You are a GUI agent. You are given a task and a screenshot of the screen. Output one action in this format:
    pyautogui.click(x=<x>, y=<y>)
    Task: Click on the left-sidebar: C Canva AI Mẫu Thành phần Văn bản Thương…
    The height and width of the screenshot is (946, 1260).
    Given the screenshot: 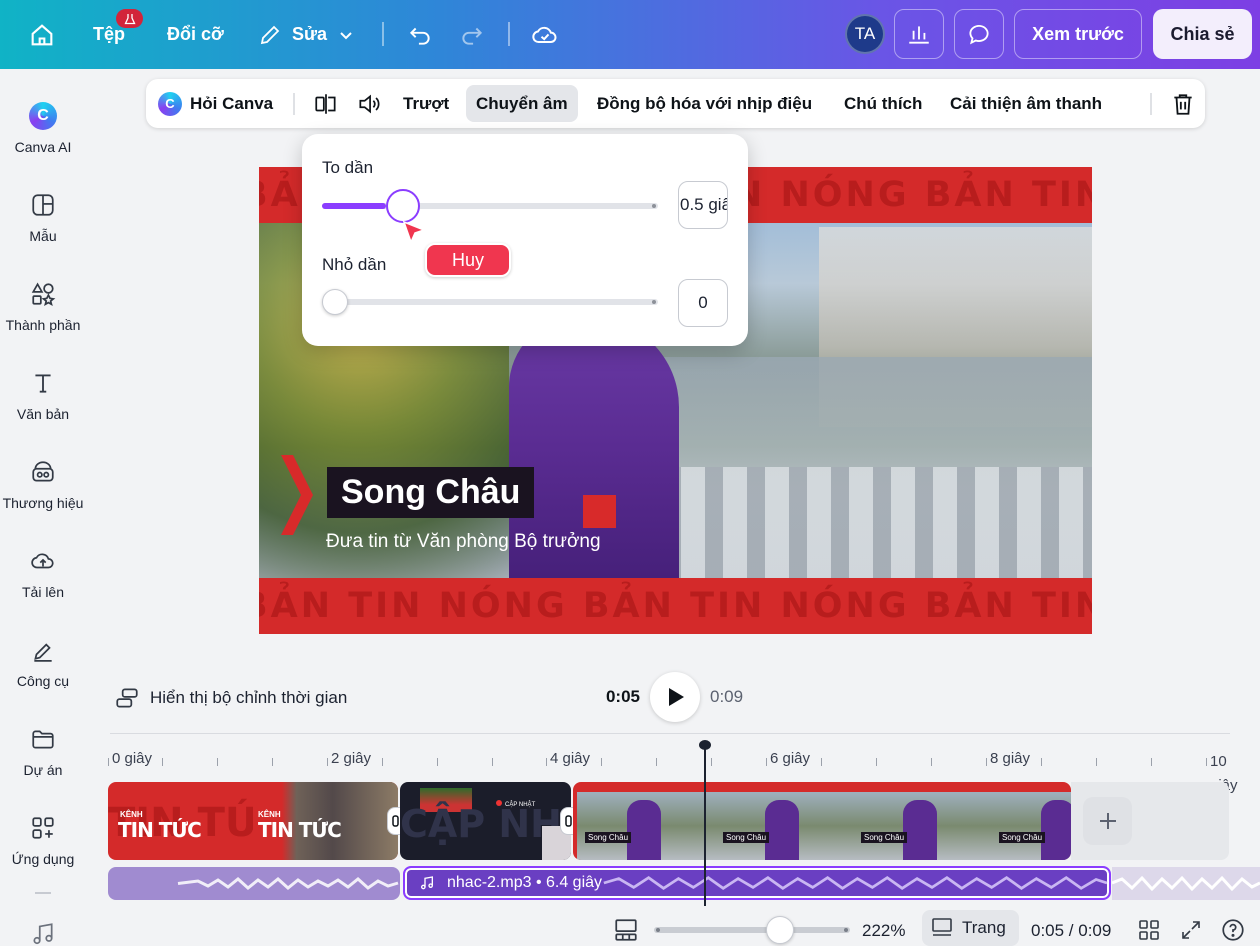 What is the action you would take?
    pyautogui.click(x=43, y=507)
    